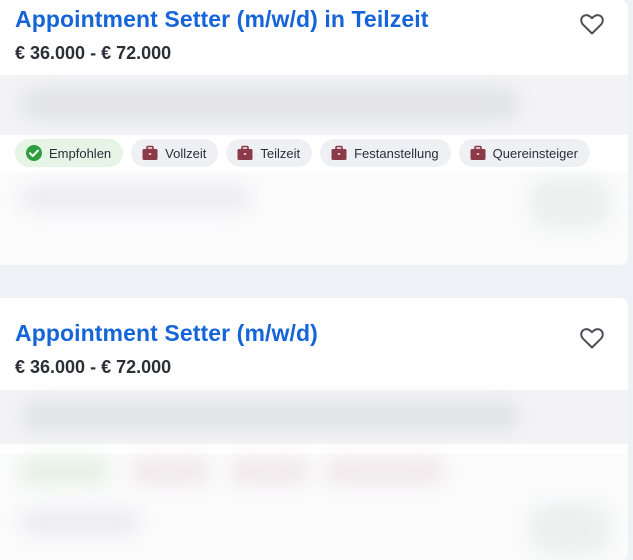  Describe the element at coordinates (80, 153) in the screenshot. I see `tag-label: Empfohlen` at that location.